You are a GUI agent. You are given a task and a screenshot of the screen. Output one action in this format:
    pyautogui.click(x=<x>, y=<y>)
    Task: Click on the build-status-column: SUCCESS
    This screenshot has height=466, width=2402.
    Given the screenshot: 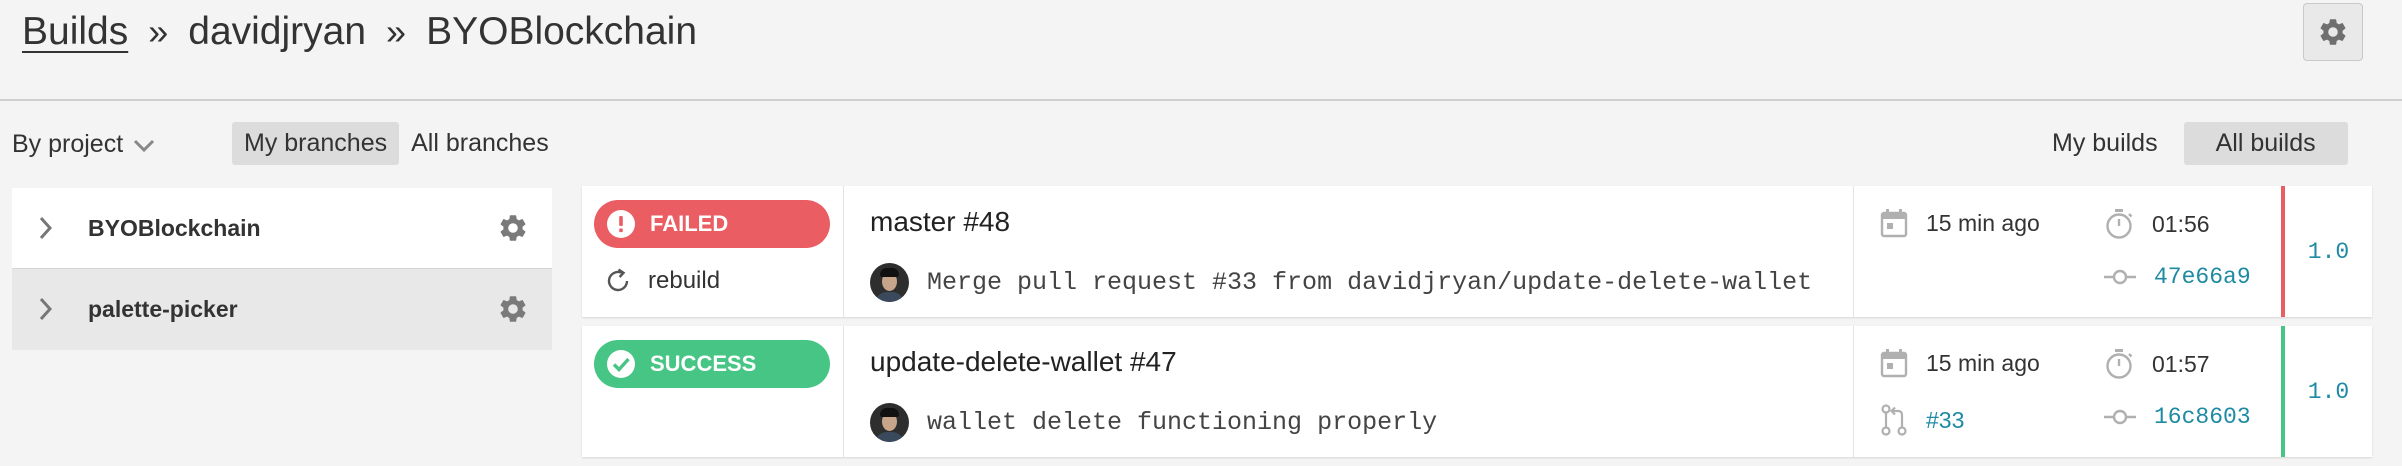 What is the action you would take?
    pyautogui.click(x=713, y=391)
    